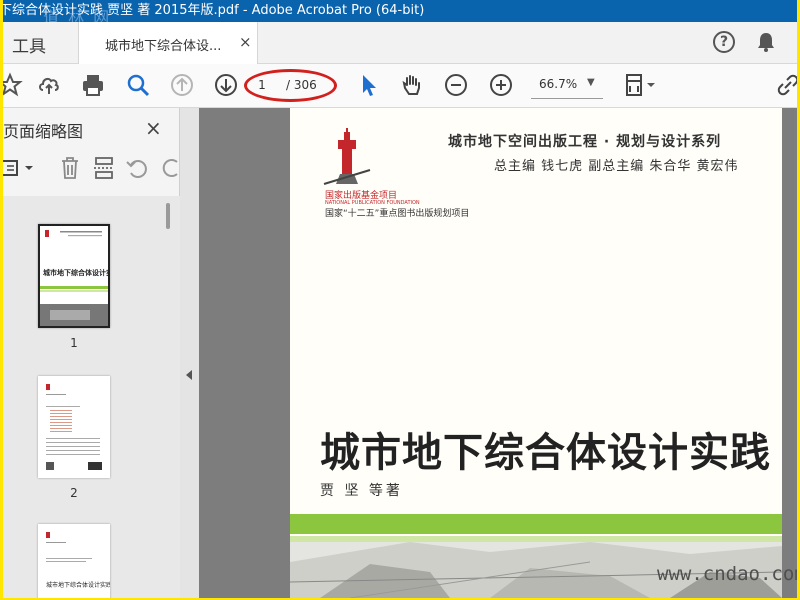  I want to click on thumbnail-page-number: 2, so click(74, 493).